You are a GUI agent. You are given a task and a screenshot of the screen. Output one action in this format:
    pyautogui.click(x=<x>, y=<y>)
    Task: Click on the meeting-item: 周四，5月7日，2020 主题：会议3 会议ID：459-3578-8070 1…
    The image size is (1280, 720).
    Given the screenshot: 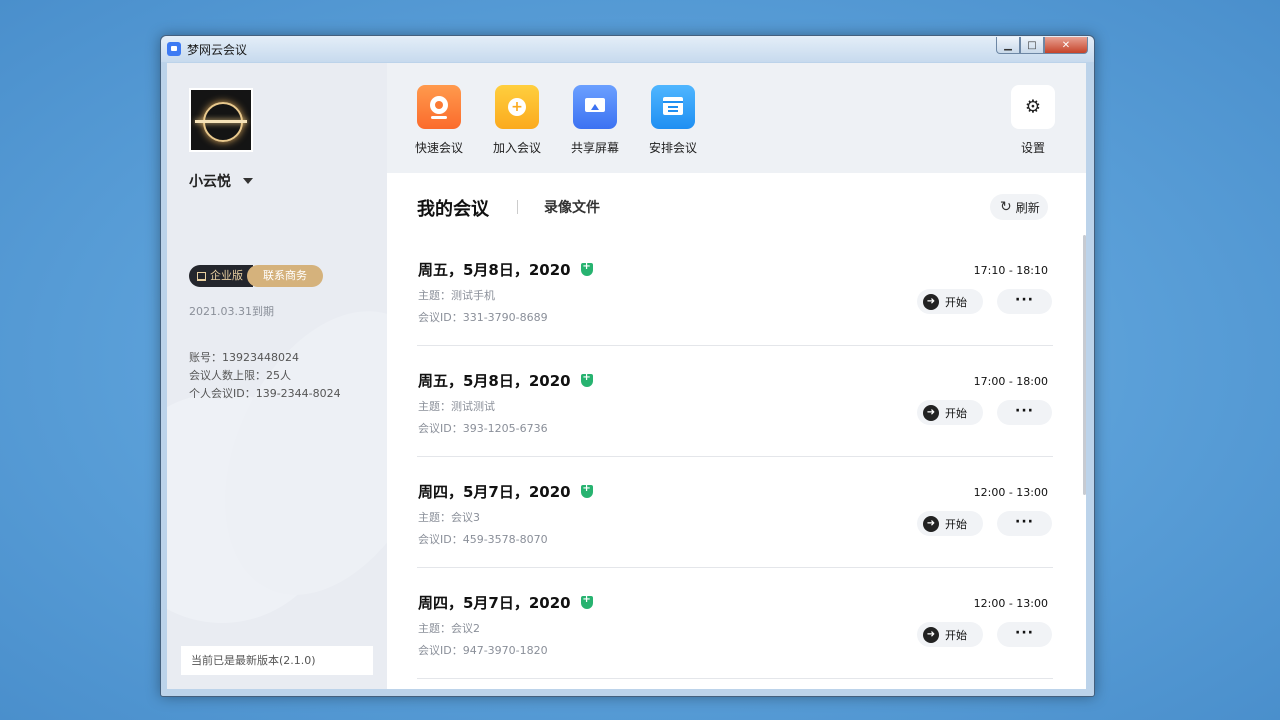 What is the action you would take?
    pyautogui.click(x=735, y=512)
    